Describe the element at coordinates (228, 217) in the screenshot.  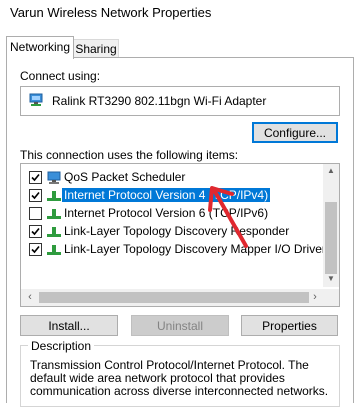
I see `annotation-arrow-icon` at that location.